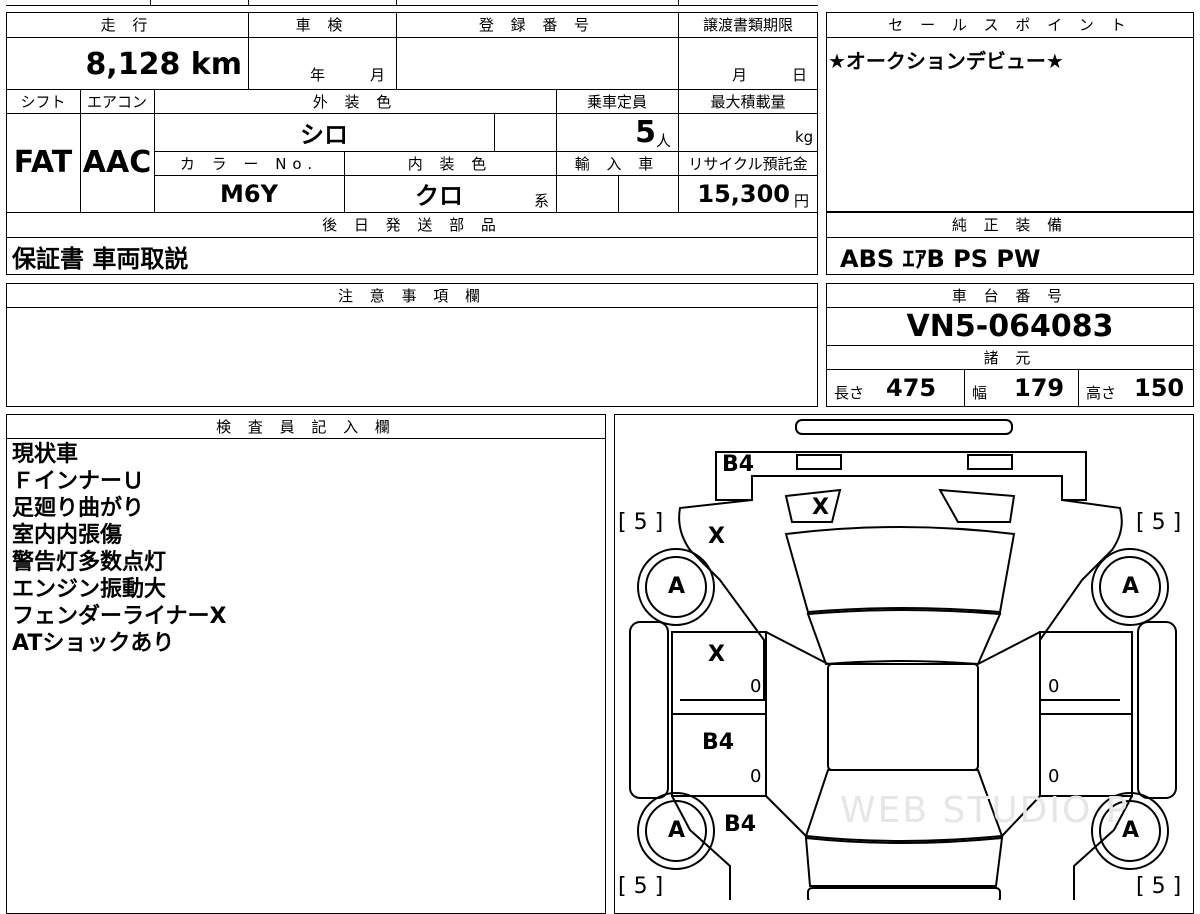 This screenshot has height=914, width=1200. Describe the element at coordinates (1131, 586) in the screenshot. I see `wheel-right-front: A` at that location.